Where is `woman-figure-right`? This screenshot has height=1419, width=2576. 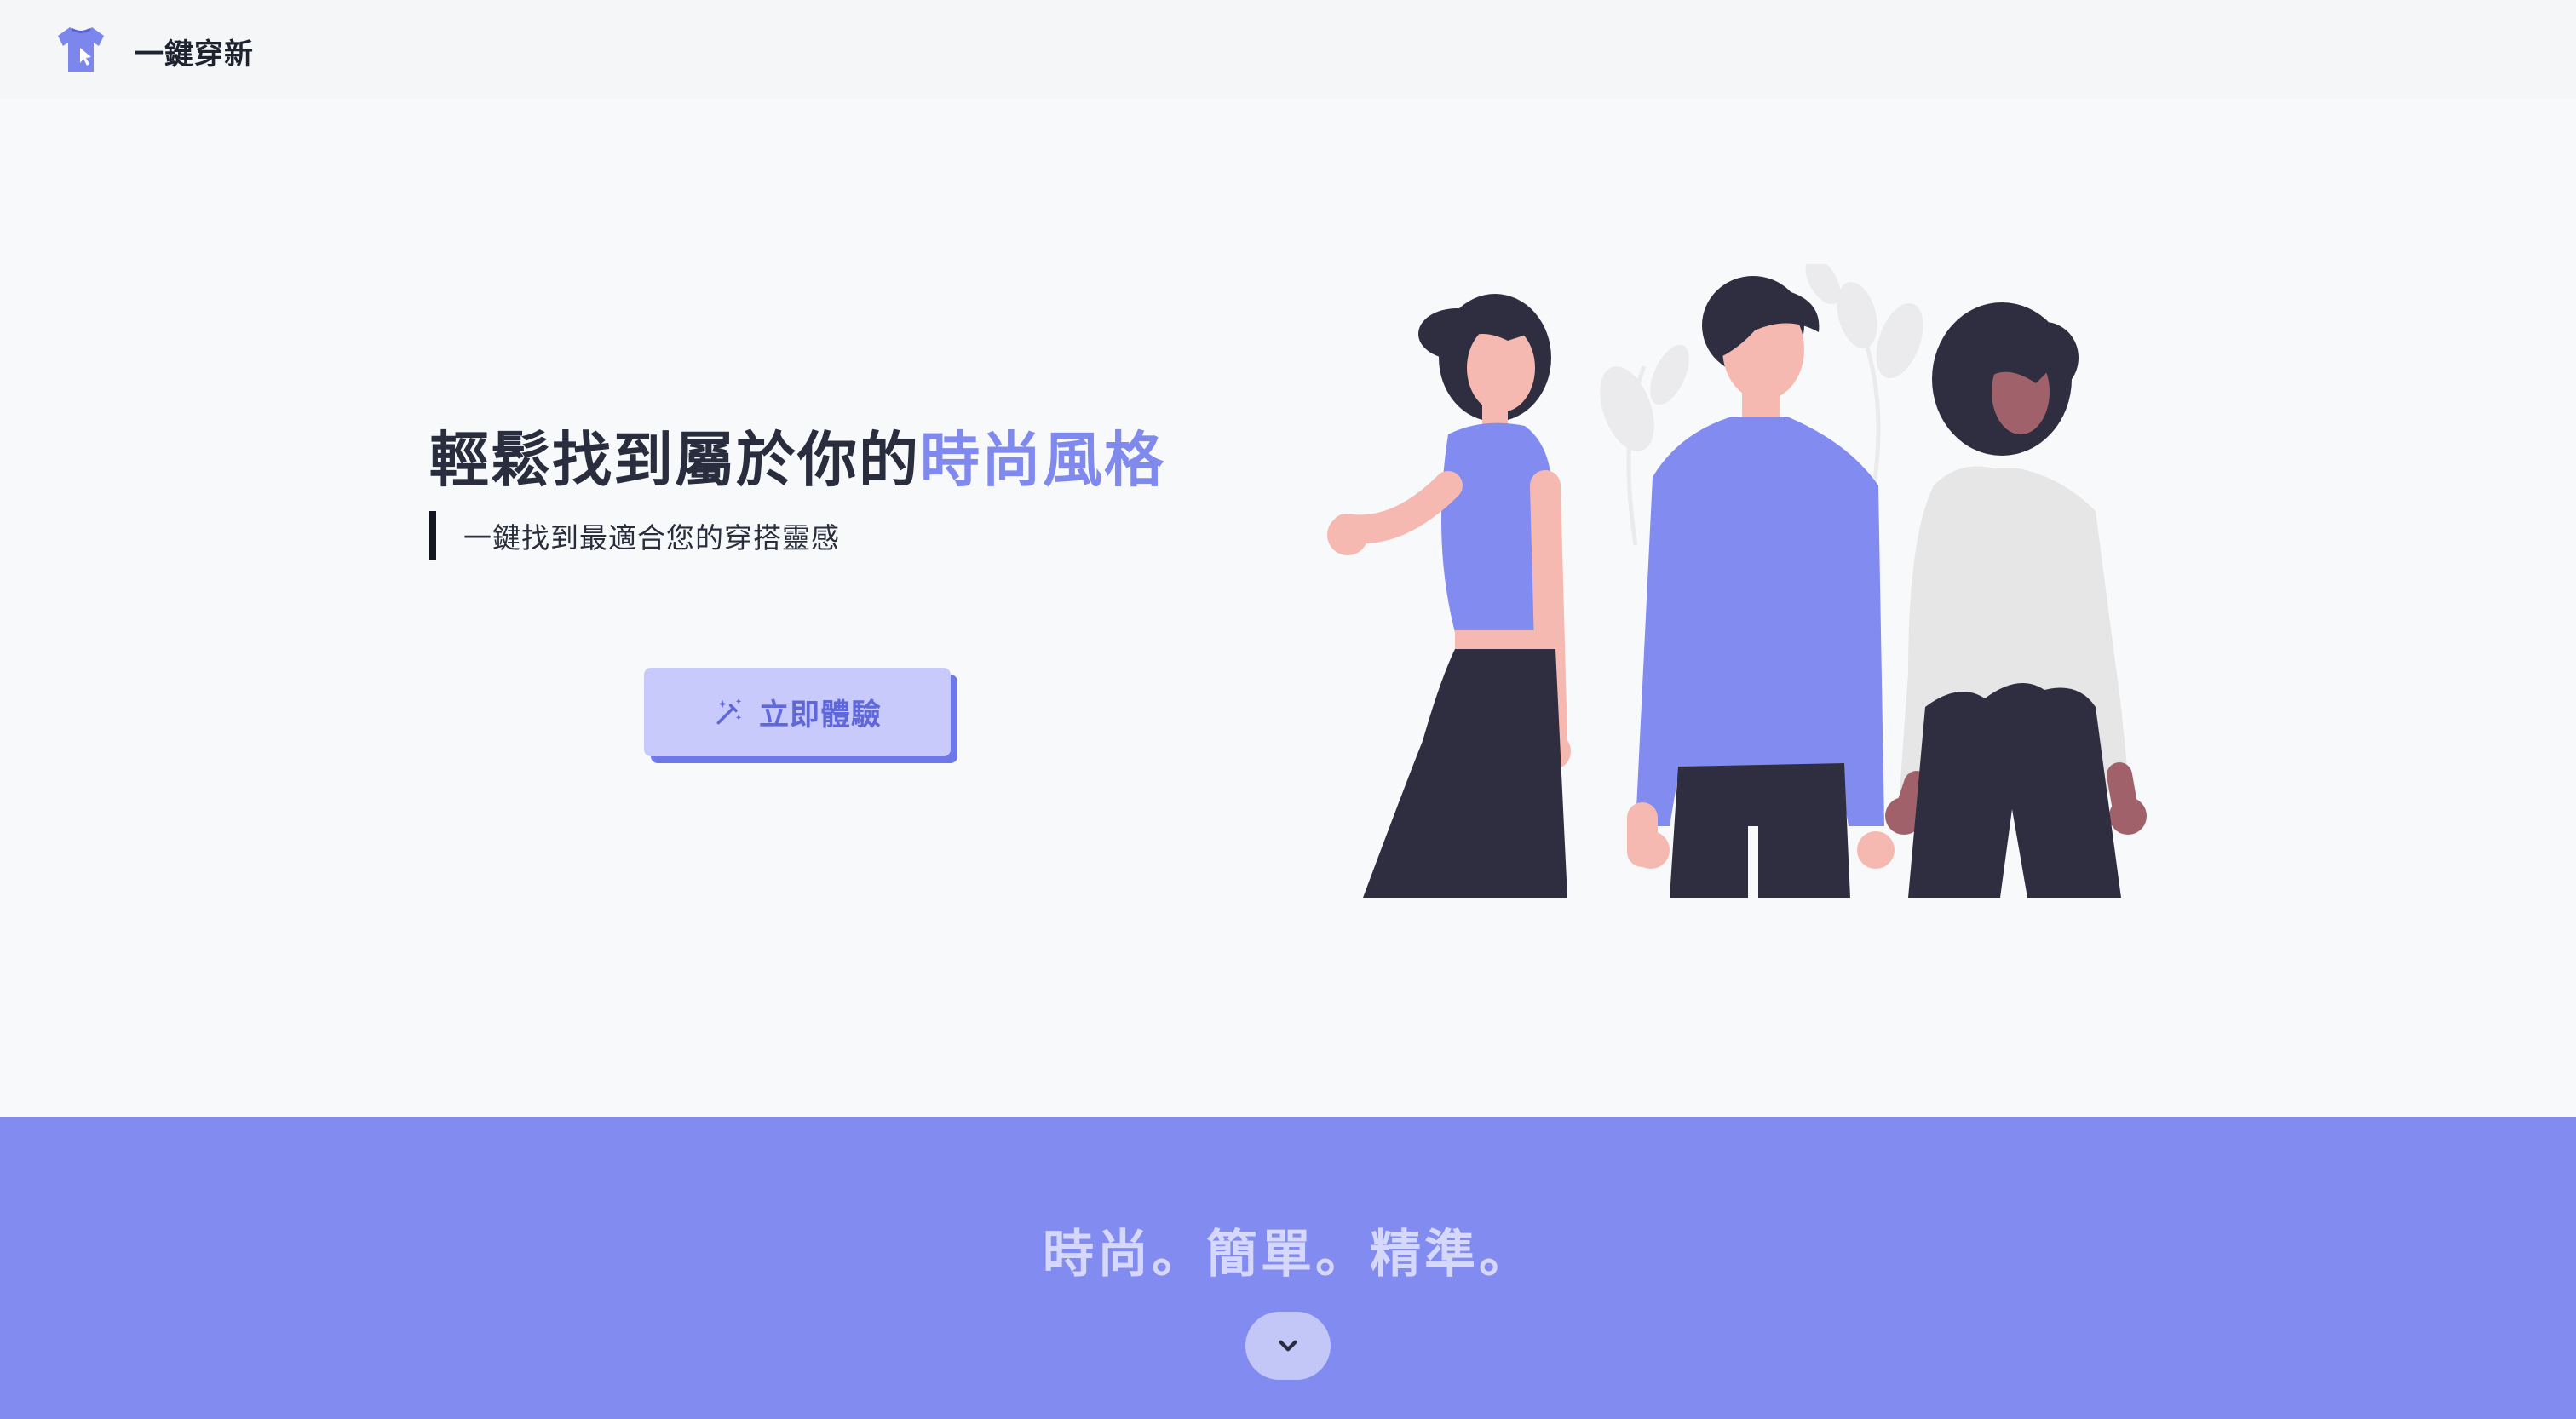 woman-figure-right is located at coordinates (2016, 600).